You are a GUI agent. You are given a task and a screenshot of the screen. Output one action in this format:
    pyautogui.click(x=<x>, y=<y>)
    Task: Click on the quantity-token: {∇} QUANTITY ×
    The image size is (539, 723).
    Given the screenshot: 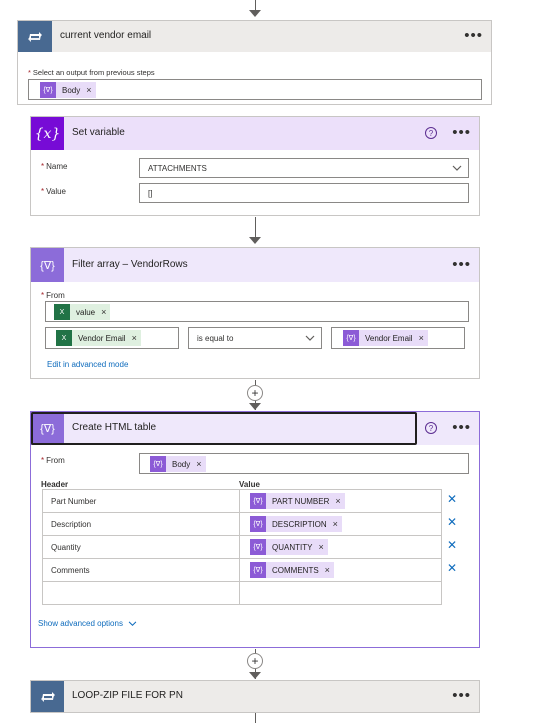 What is the action you would take?
    pyautogui.click(x=289, y=547)
    